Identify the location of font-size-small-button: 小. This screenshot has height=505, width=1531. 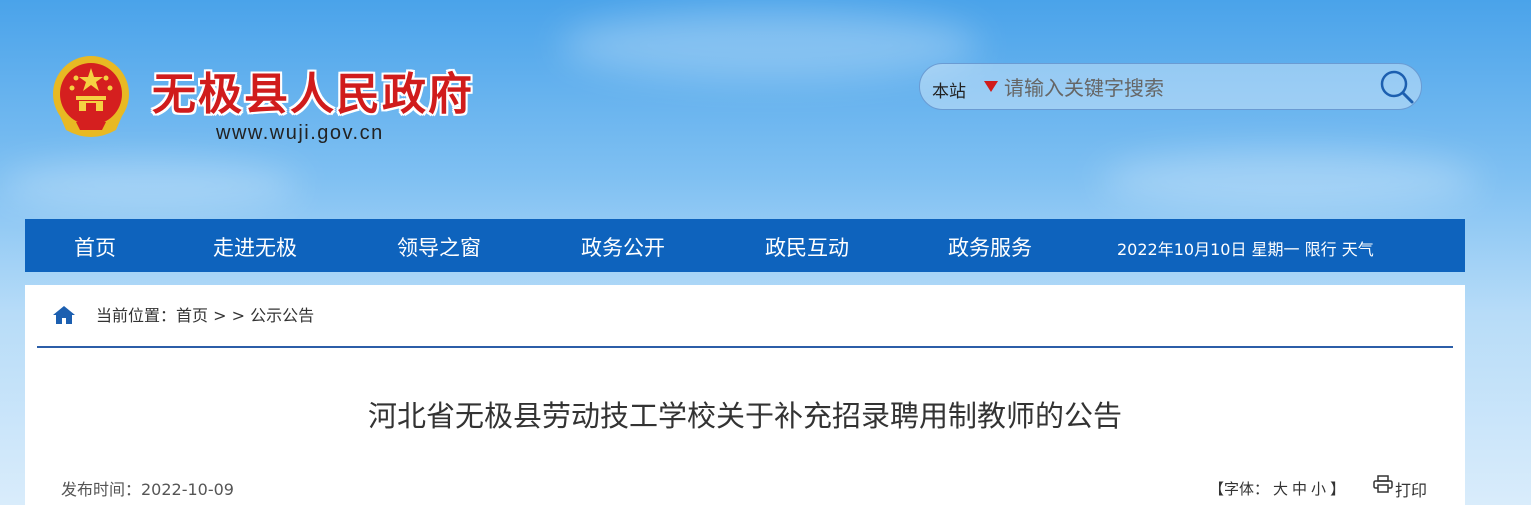
(1318, 489).